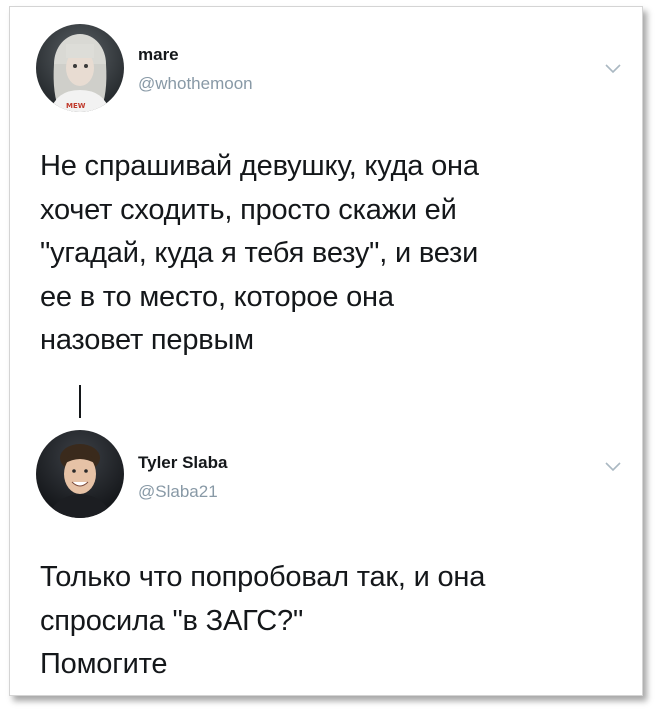 This screenshot has height=711, width=660. I want to click on avatar, so click(80, 474).